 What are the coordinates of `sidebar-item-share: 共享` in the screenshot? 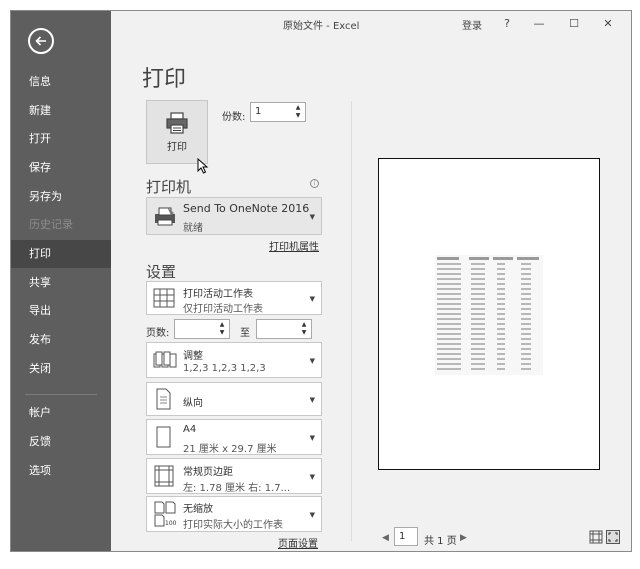 It's located at (61, 283).